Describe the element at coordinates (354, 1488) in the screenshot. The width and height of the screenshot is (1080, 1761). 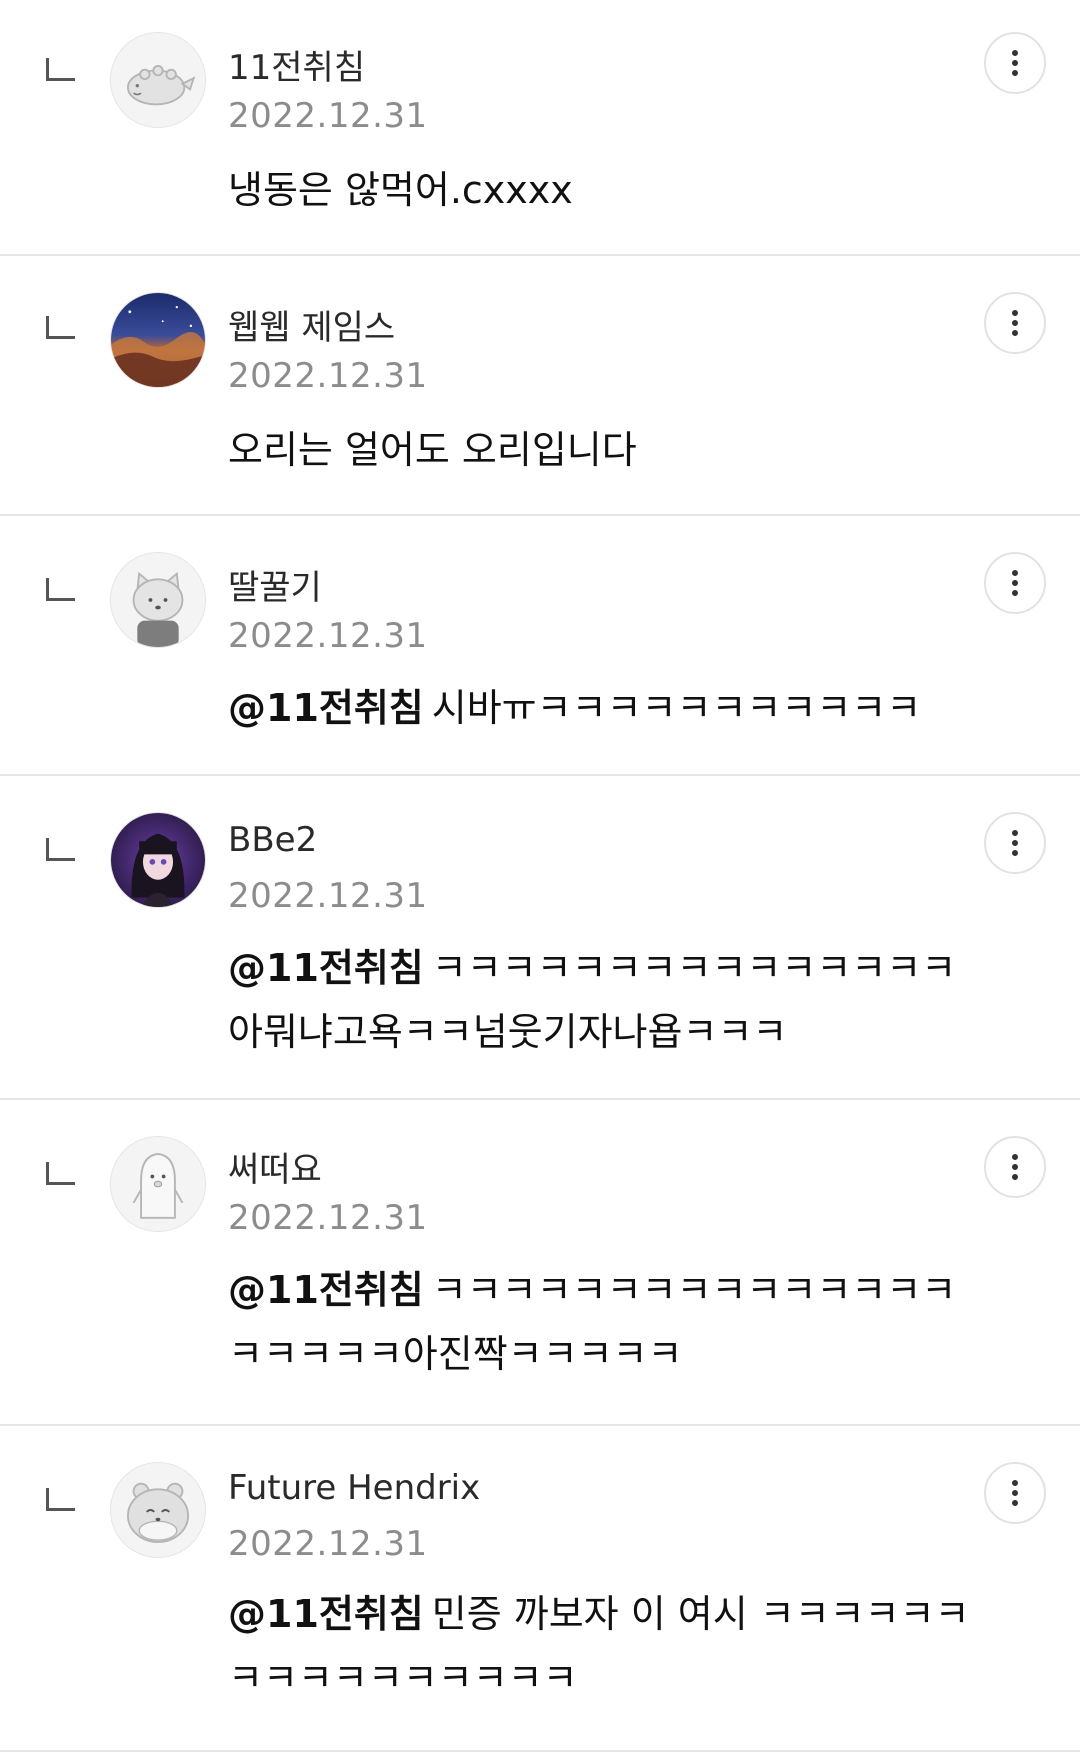
I see `comment-author: Future Hendrix` at that location.